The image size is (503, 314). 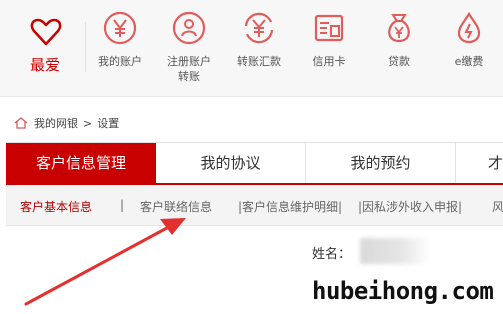 I want to click on favorites-label: 最爱, so click(x=44, y=65).